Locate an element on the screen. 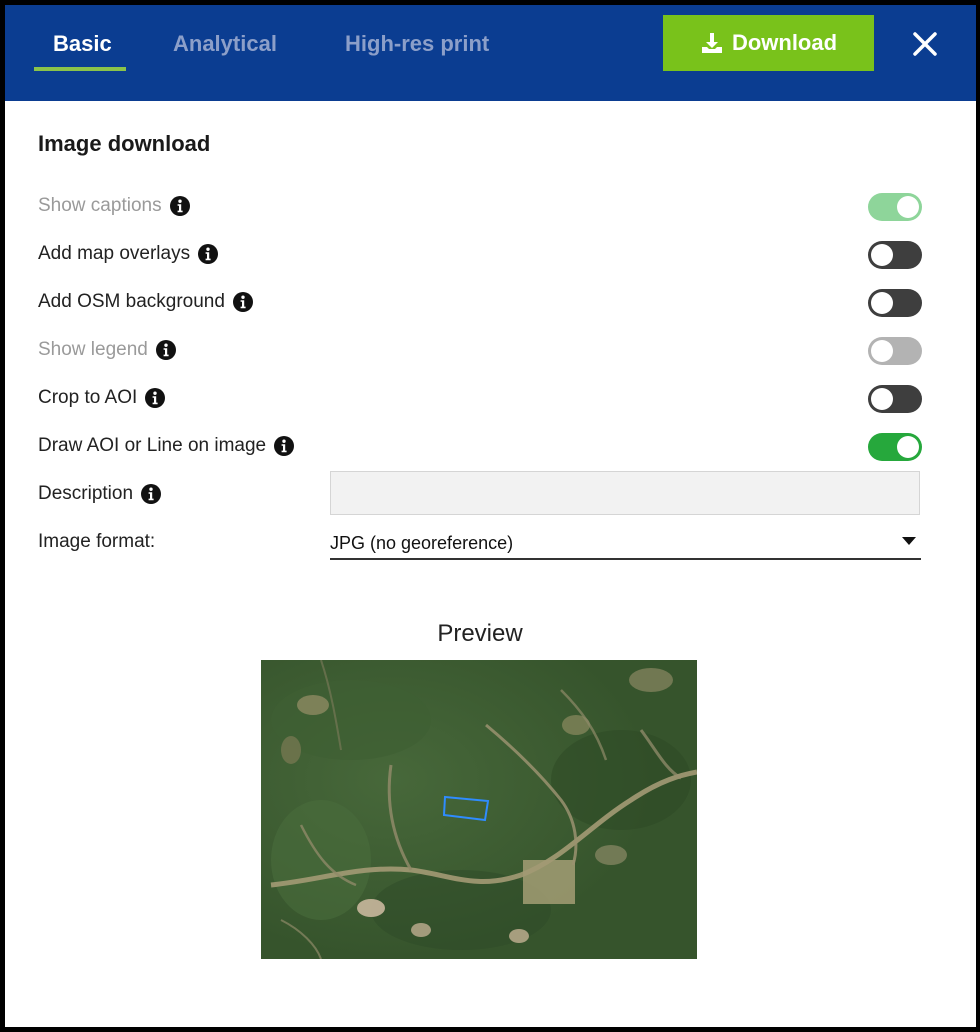 Image resolution: width=980 pixels, height=1032 pixels. image-format-select: JPG (no georeference) is located at coordinates (625, 545).